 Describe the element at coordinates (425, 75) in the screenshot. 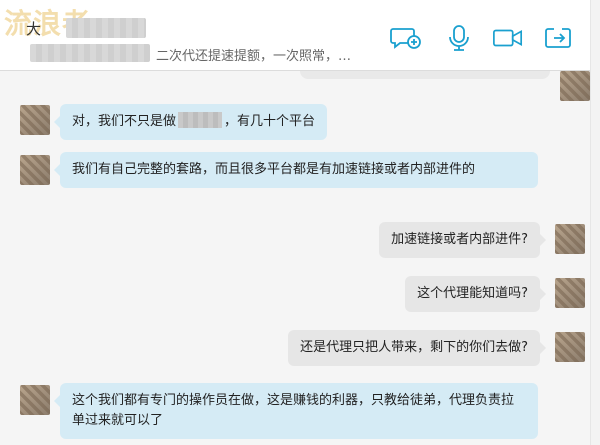

I see `previous-message` at that location.